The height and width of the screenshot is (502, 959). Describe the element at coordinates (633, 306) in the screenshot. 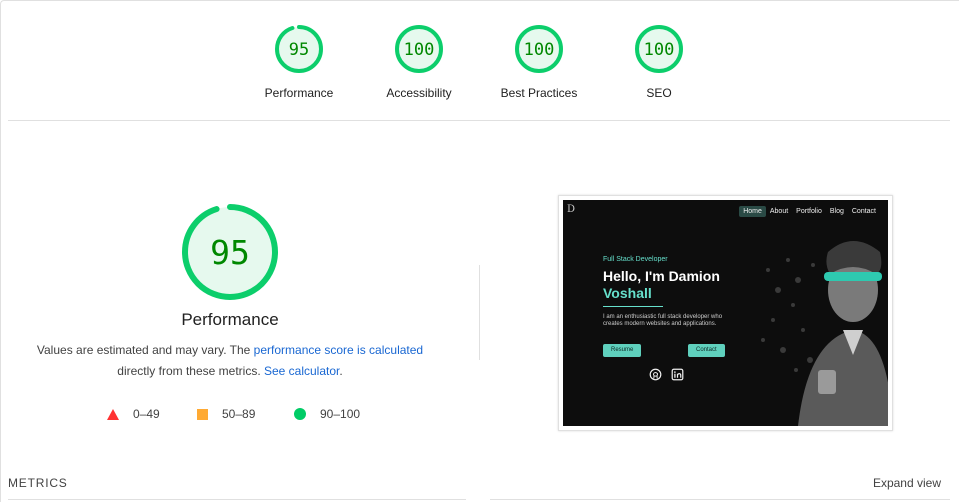

I see `hero-underline` at that location.